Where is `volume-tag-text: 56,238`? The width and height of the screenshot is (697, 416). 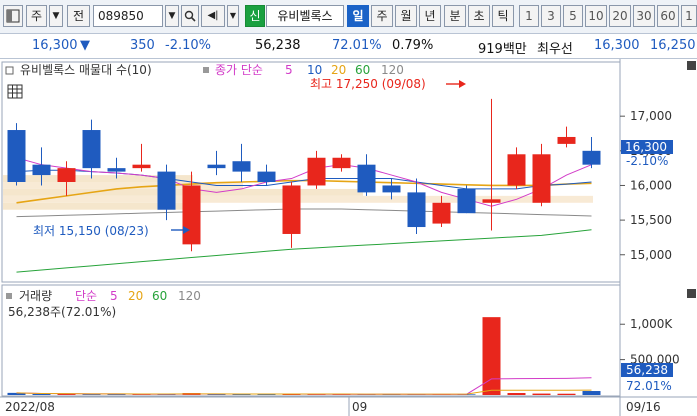
volume-tag-text: 56,238 is located at coordinates (647, 370).